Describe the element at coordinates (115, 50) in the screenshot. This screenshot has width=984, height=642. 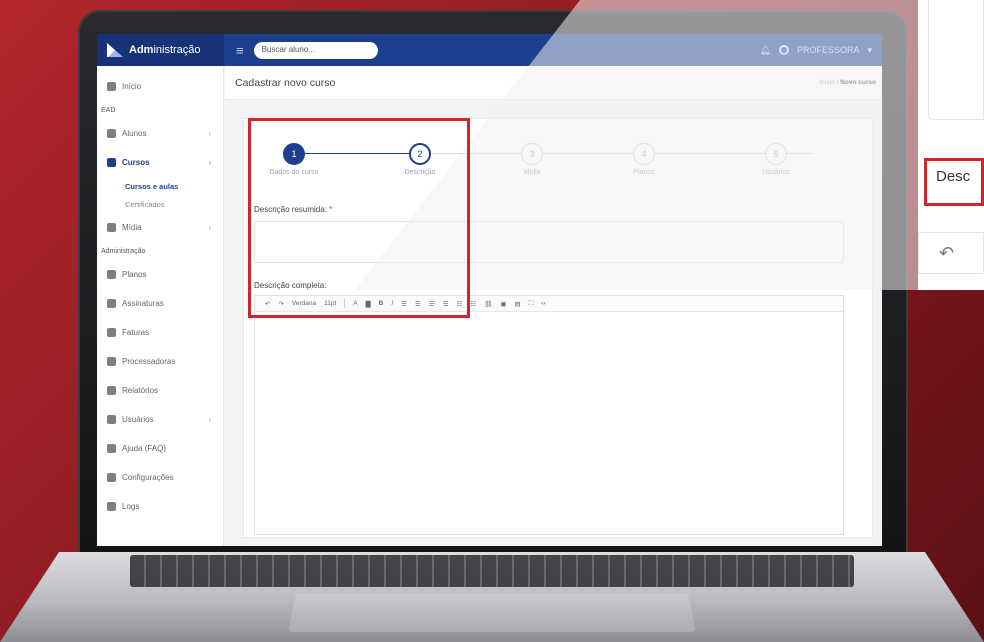
I see `brand-logo-icon` at that location.